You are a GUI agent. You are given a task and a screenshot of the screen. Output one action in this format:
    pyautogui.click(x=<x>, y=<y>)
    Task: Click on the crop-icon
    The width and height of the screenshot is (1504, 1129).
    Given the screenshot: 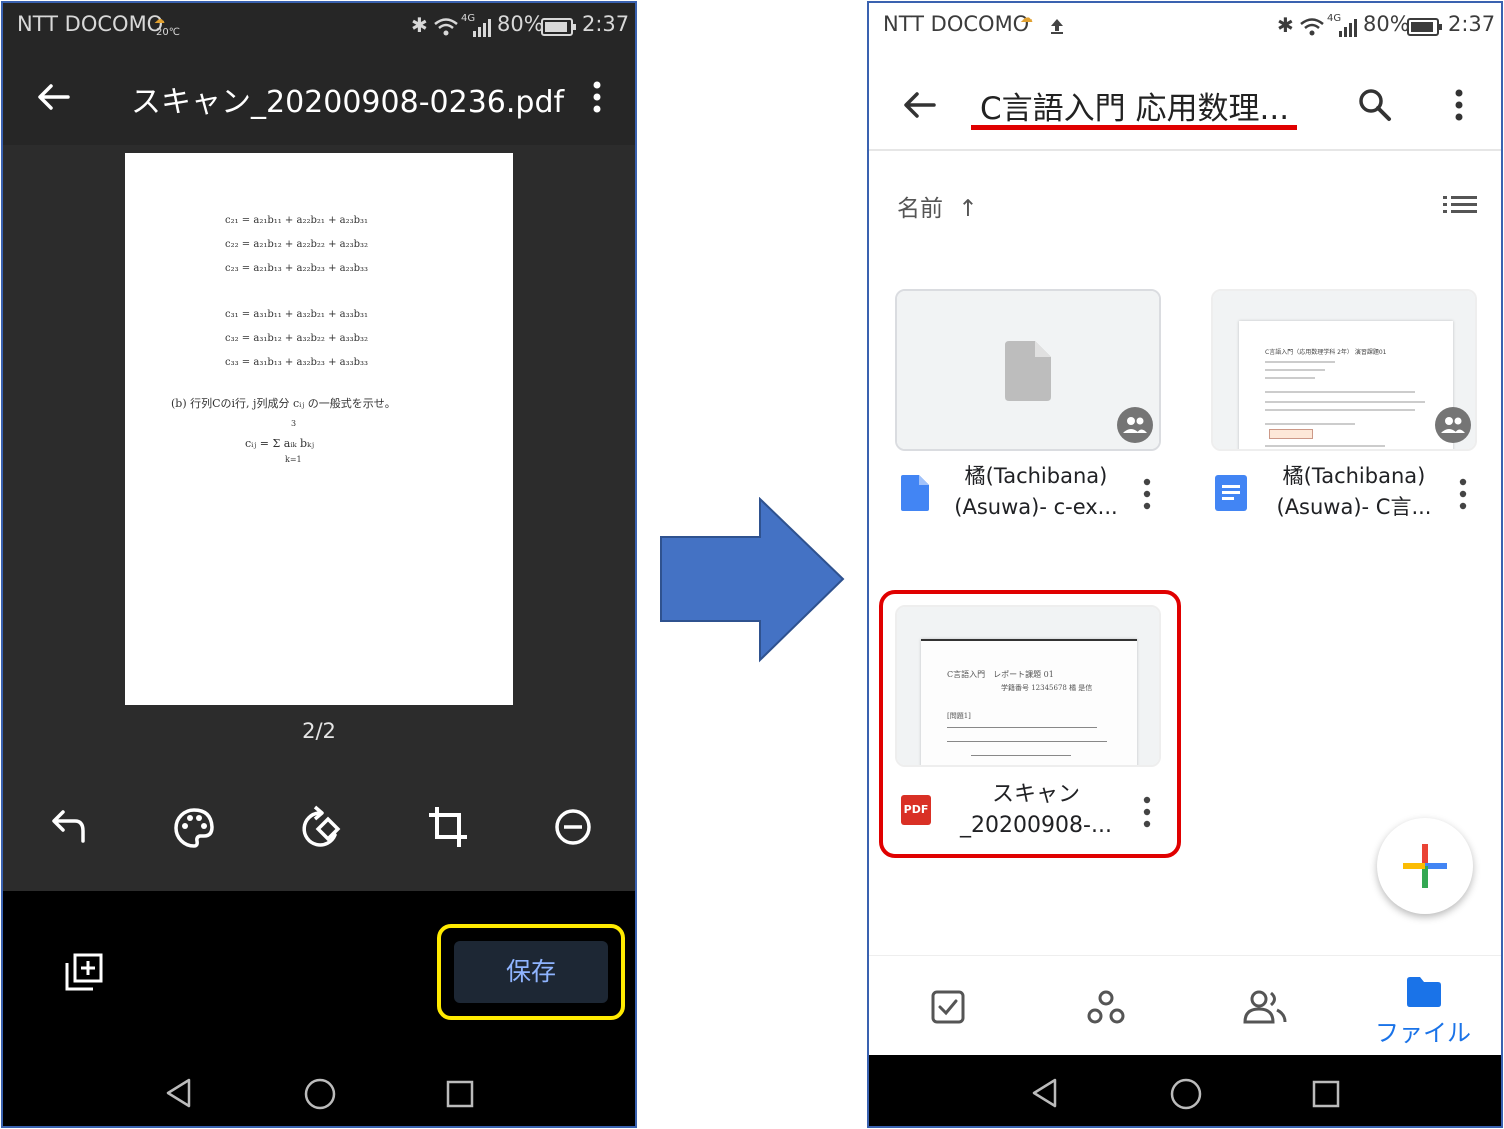 What is the action you would take?
    pyautogui.click(x=448, y=827)
    